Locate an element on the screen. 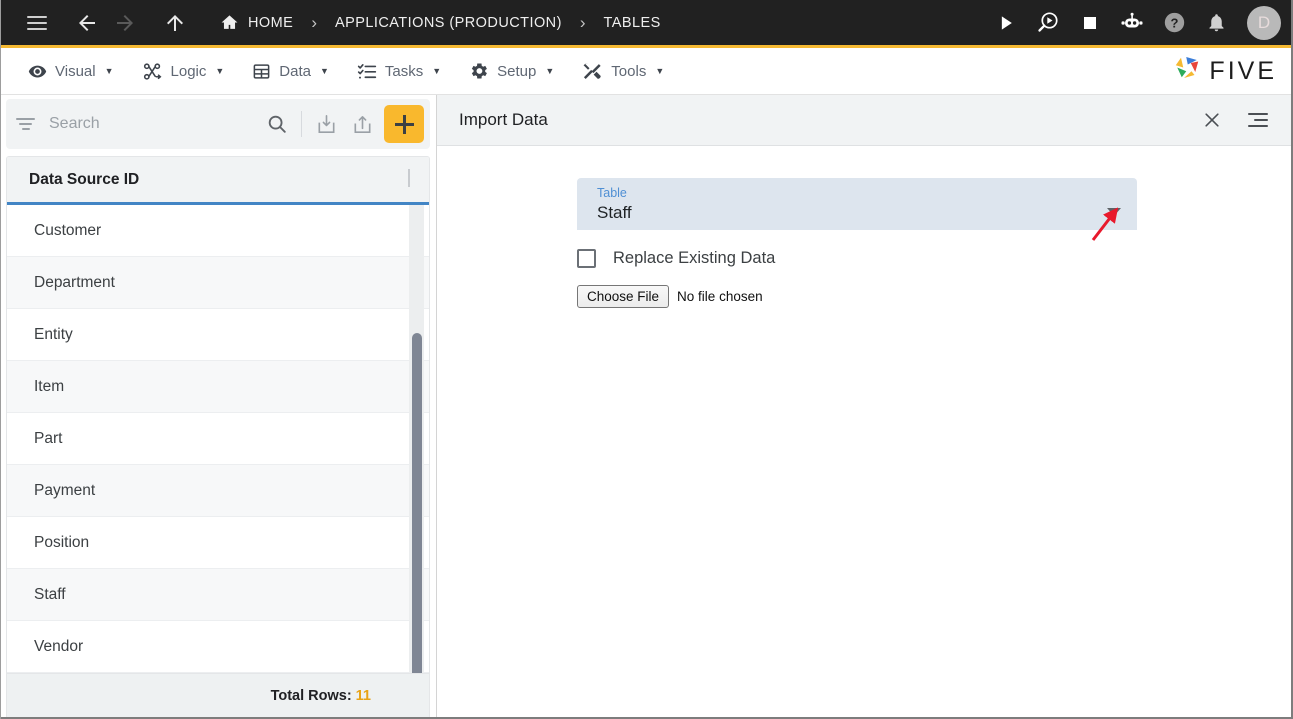  table-row: Department is located at coordinates (218, 283).